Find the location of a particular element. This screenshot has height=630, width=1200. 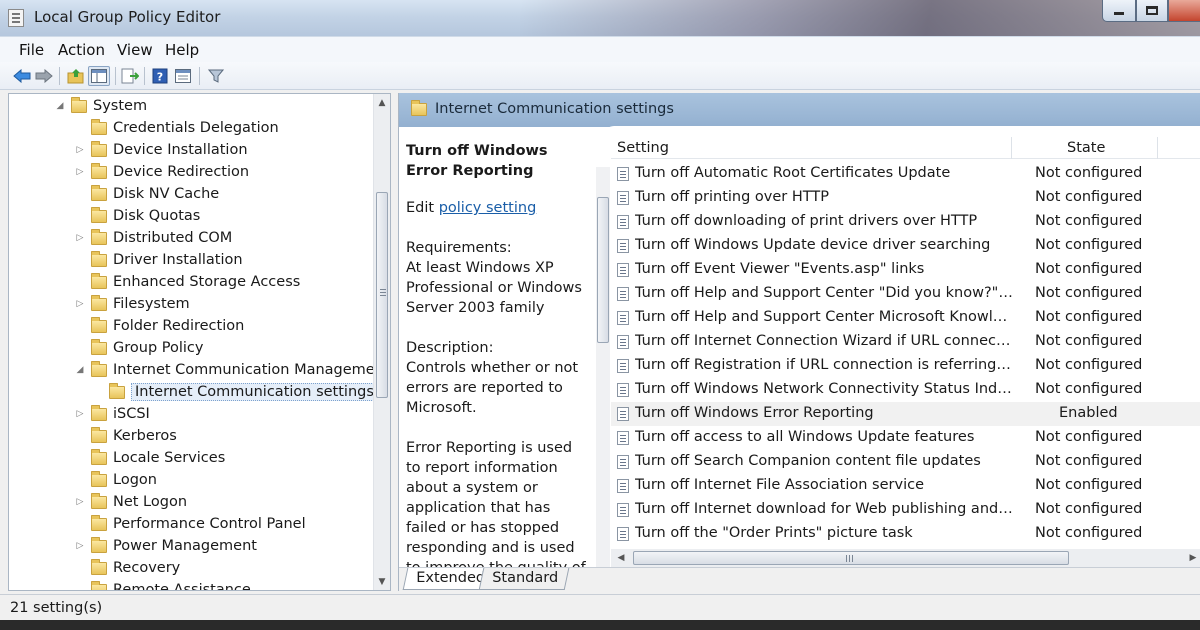

show-hide-tree-icon is located at coordinates (99, 76).